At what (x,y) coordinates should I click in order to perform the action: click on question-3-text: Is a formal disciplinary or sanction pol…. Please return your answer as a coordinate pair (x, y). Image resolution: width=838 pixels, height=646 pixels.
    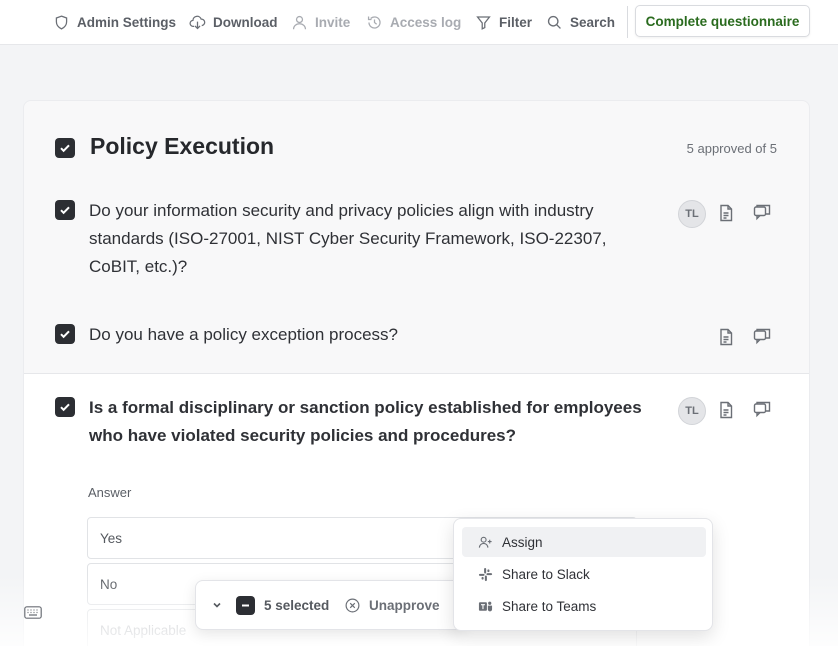
    Looking at the image, I should click on (376, 422).